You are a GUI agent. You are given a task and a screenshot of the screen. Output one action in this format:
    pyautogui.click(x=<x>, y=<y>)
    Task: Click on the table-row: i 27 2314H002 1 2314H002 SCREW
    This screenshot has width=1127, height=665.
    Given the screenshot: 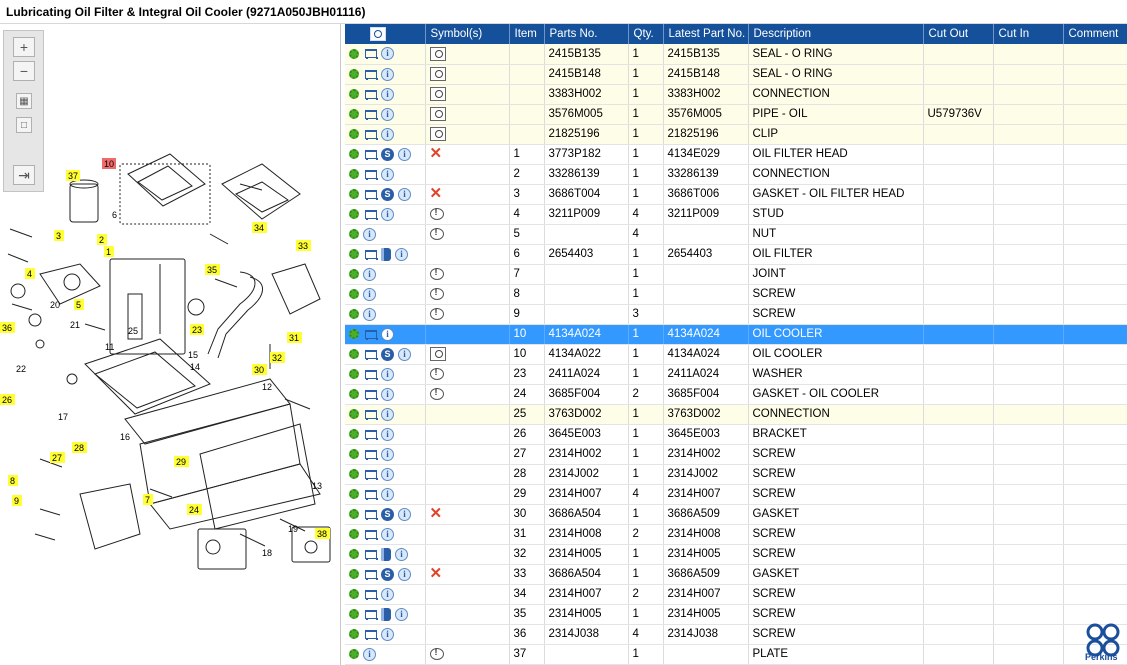 What is the action you would take?
    pyautogui.click(x=736, y=454)
    